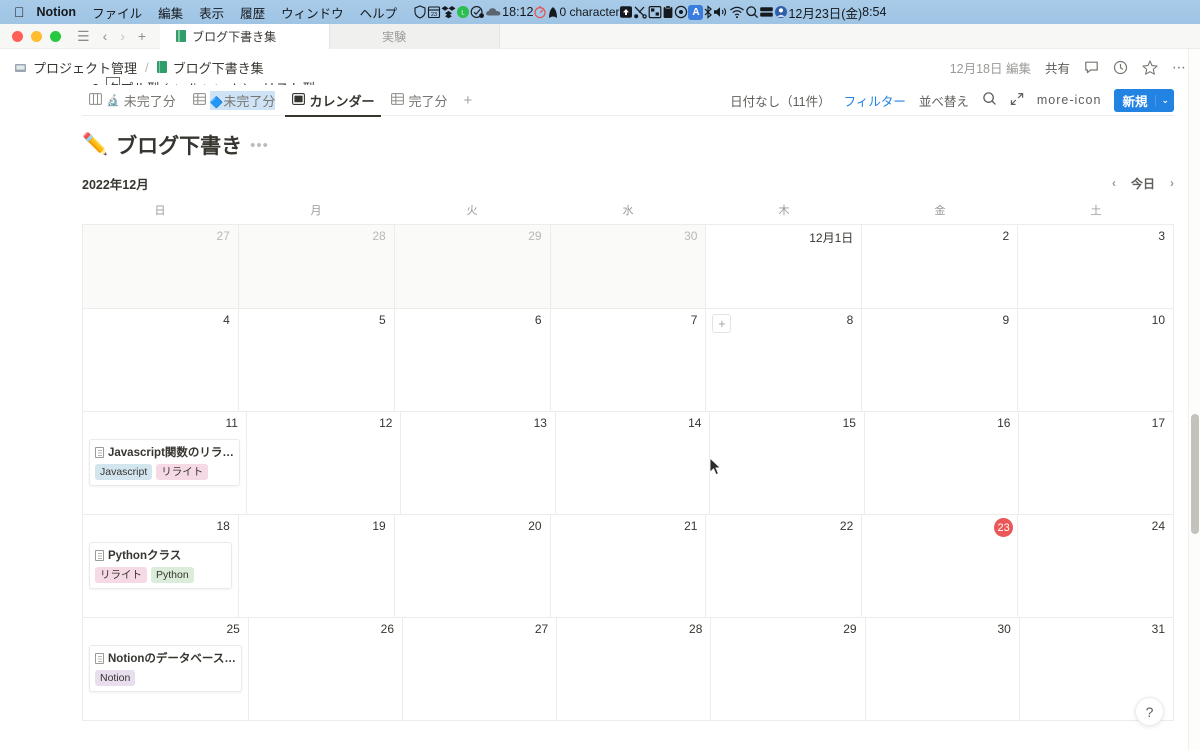 The image size is (1200, 750). I want to click on calendar-day-cell: 12月1日, so click(784, 267).